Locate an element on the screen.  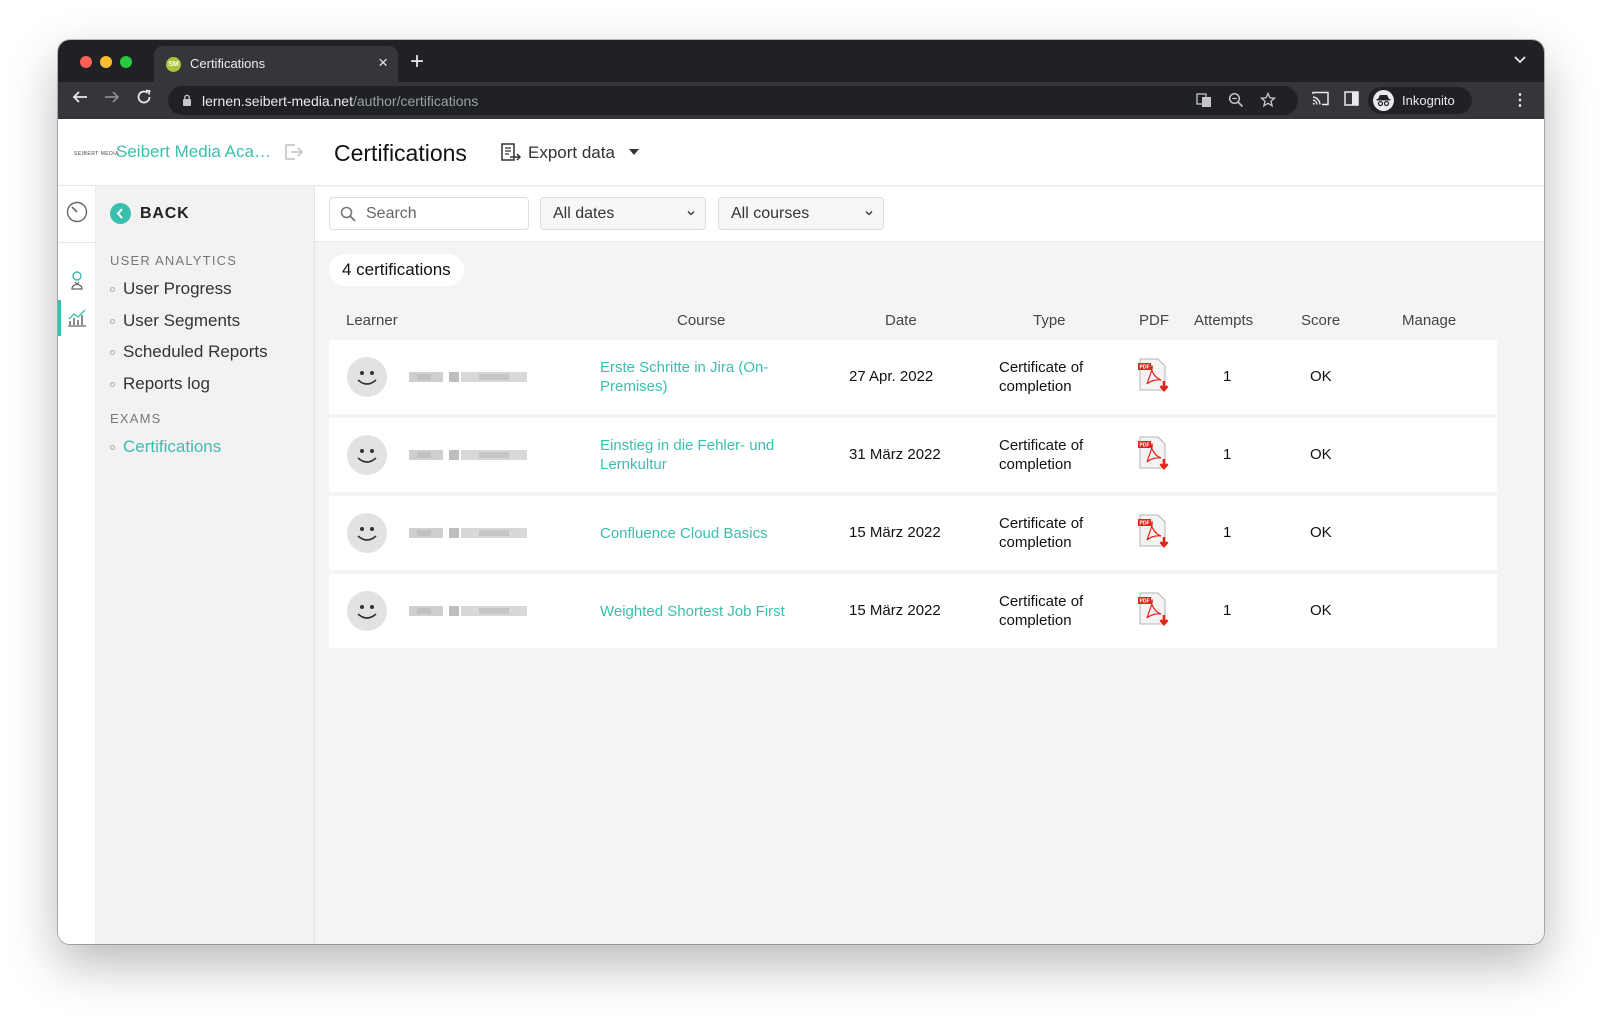
filter-bar: All dates All courses is located at coordinates (929, 214).